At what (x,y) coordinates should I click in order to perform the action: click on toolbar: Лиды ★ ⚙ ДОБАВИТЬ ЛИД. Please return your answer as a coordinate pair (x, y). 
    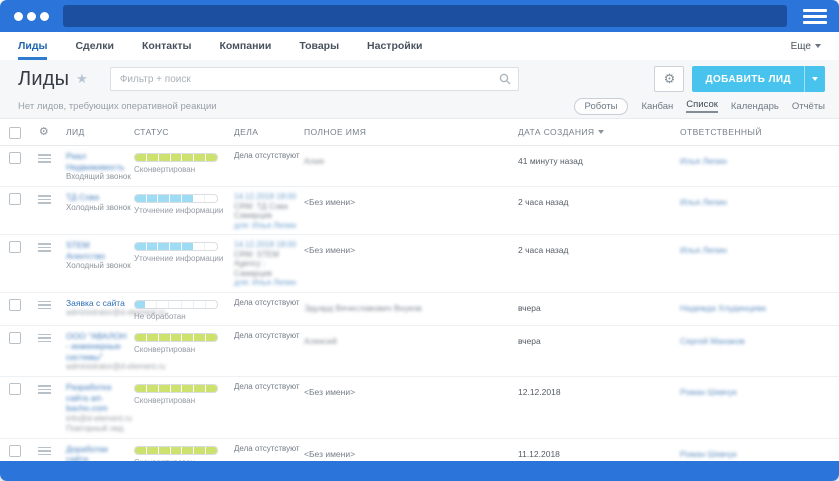
    Looking at the image, I should click on (419, 78).